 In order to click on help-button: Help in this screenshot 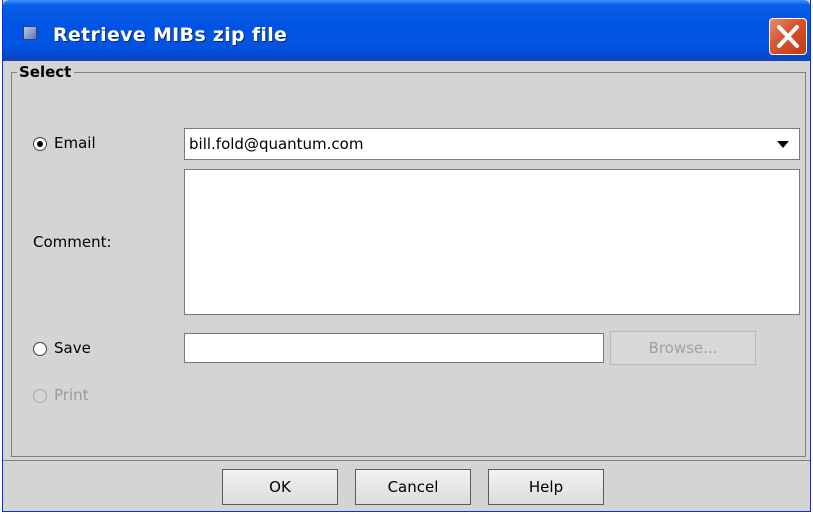, I will do `click(546, 487)`.